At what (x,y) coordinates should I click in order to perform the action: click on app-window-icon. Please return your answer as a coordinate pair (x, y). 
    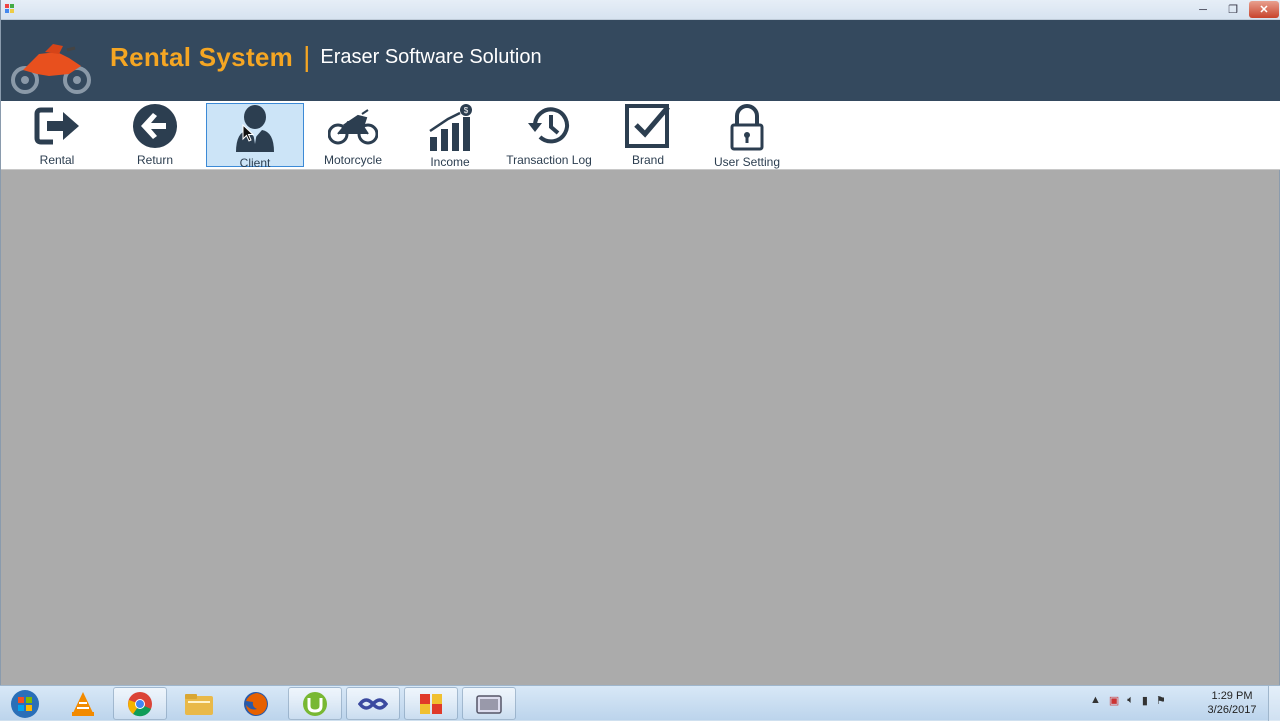
    Looking at the image, I should click on (431, 703).